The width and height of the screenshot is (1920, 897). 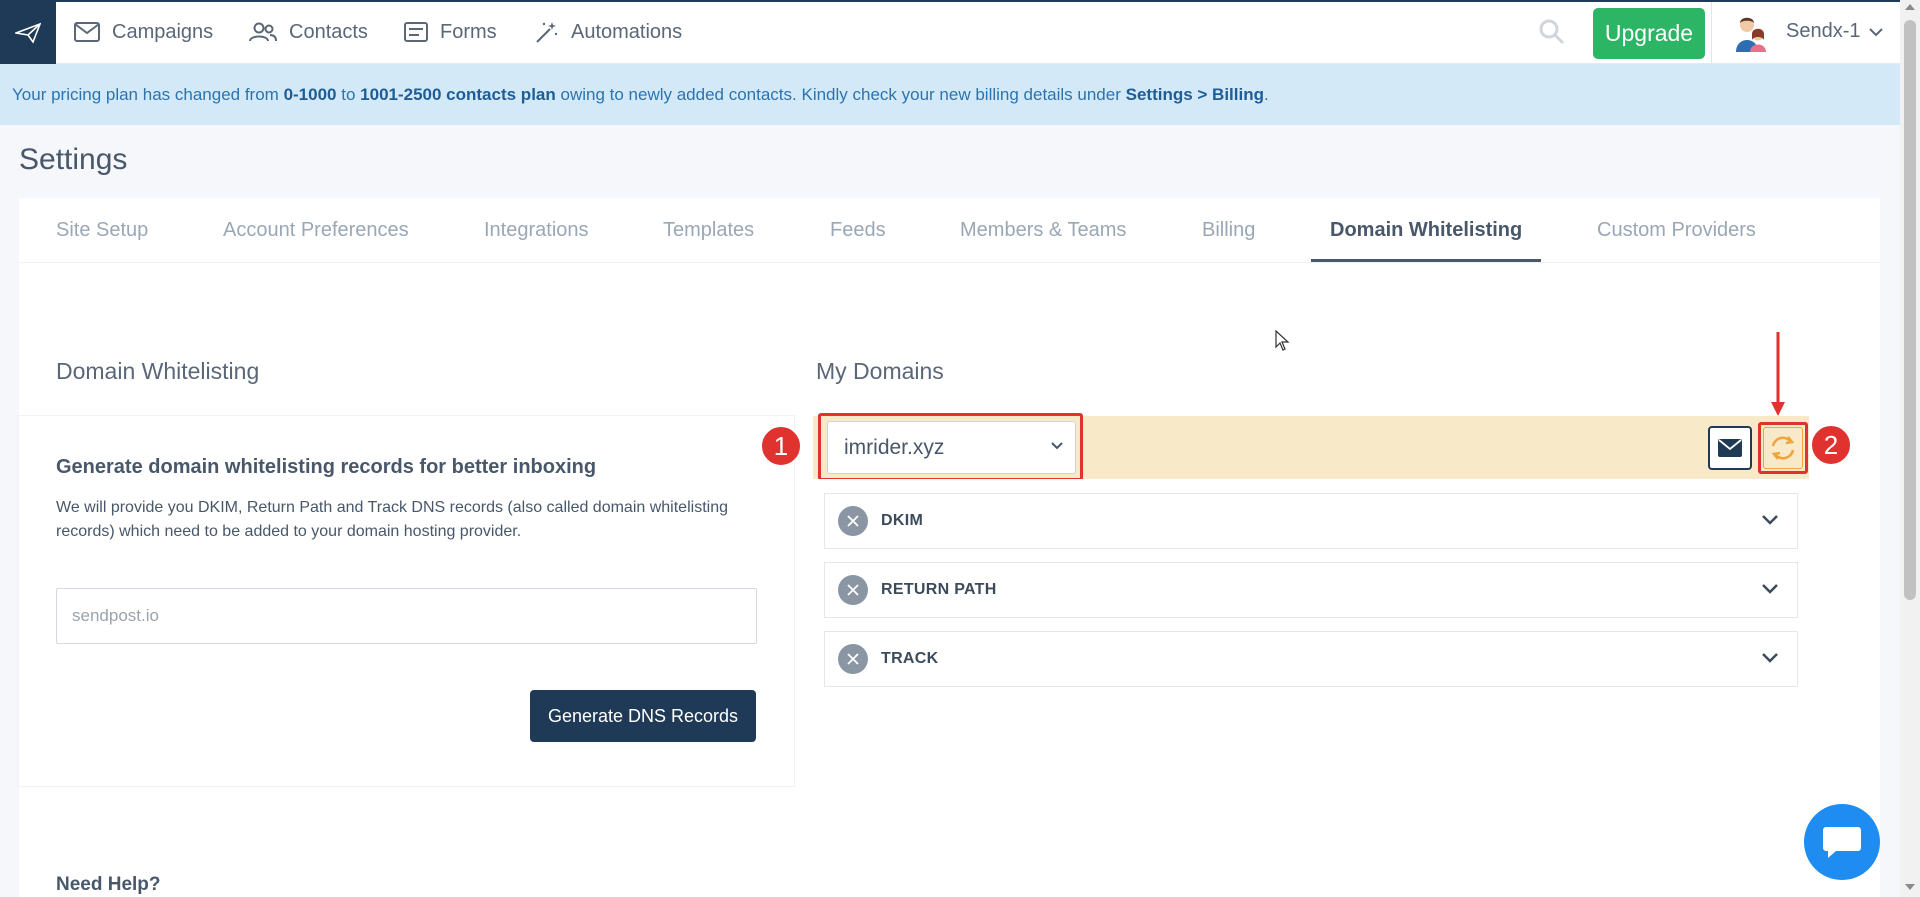 I want to click on mouse-cursor-icon, so click(x=1282, y=340).